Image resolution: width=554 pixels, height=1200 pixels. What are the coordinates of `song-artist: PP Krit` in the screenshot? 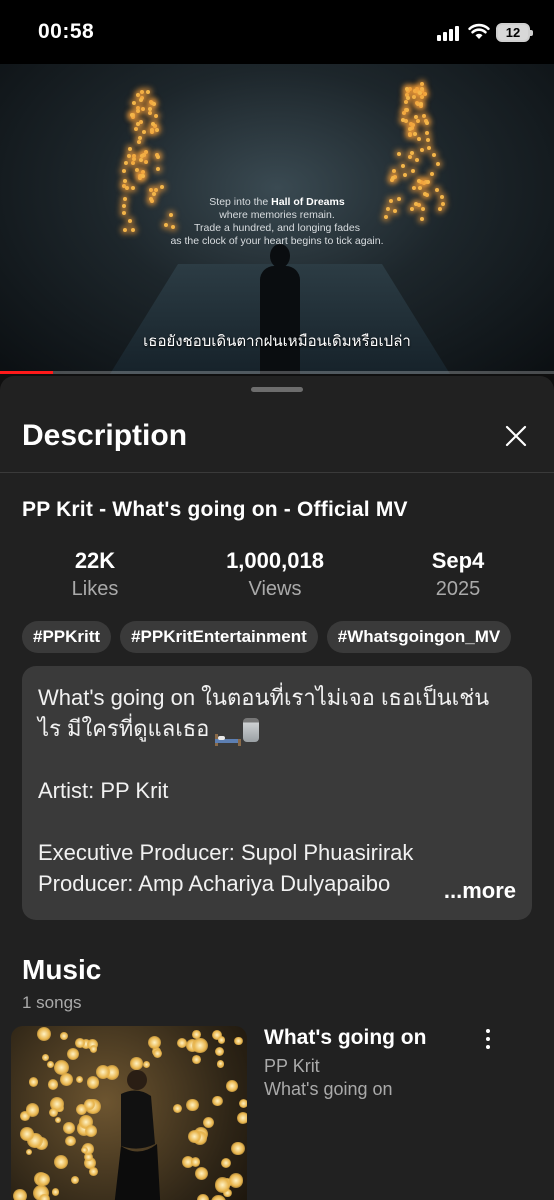 It's located at (292, 1066).